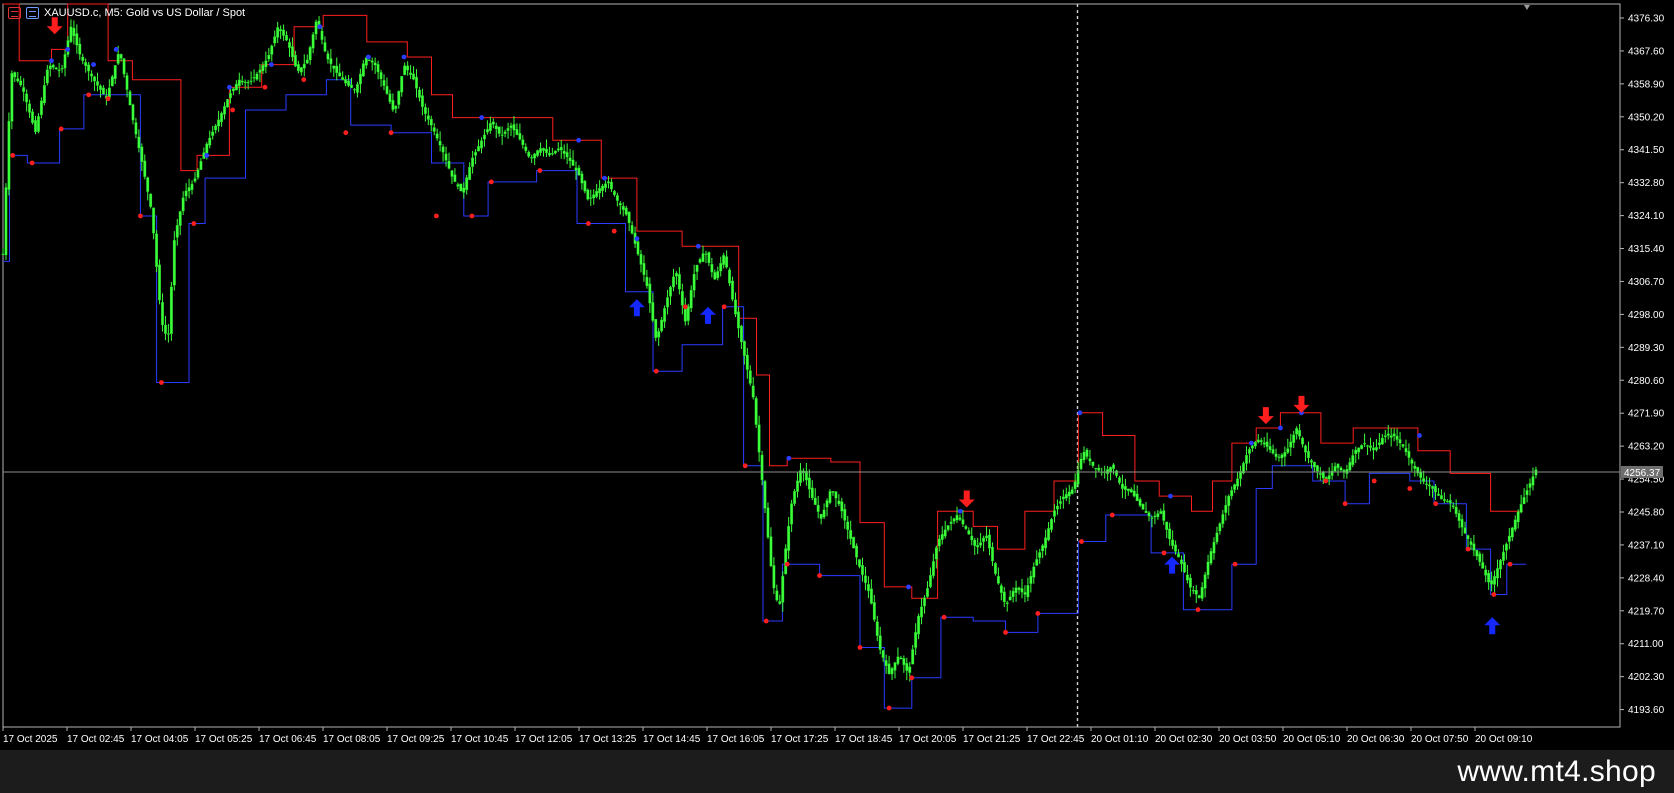  Describe the element at coordinates (14, 13) in the screenshot. I see `chart-window-icon` at that location.